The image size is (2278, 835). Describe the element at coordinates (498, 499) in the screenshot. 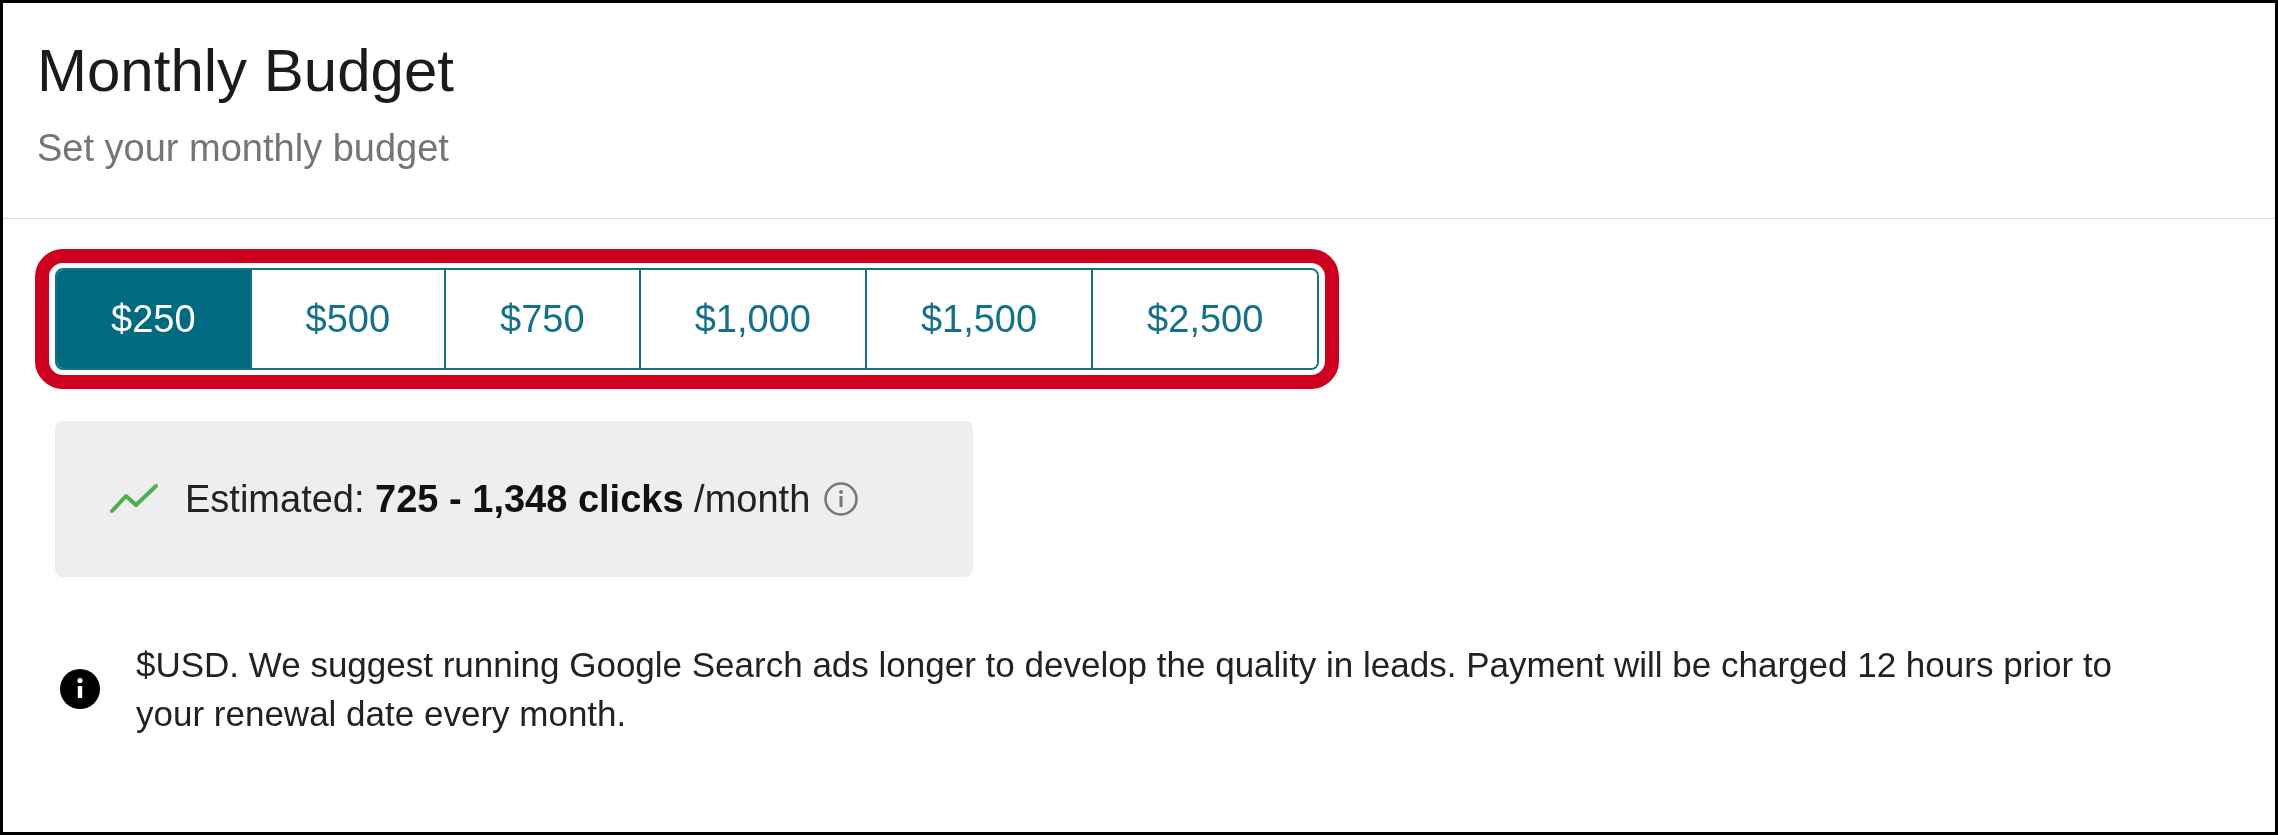

I see `estimate-text: Estimated: 725 - 1,348 clicks /month` at that location.